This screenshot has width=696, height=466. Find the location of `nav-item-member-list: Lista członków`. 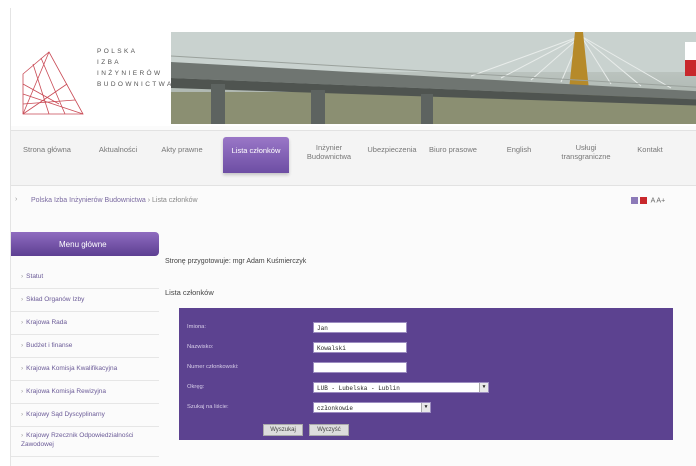

nav-item-member-list: Lista członków is located at coordinates (256, 155).